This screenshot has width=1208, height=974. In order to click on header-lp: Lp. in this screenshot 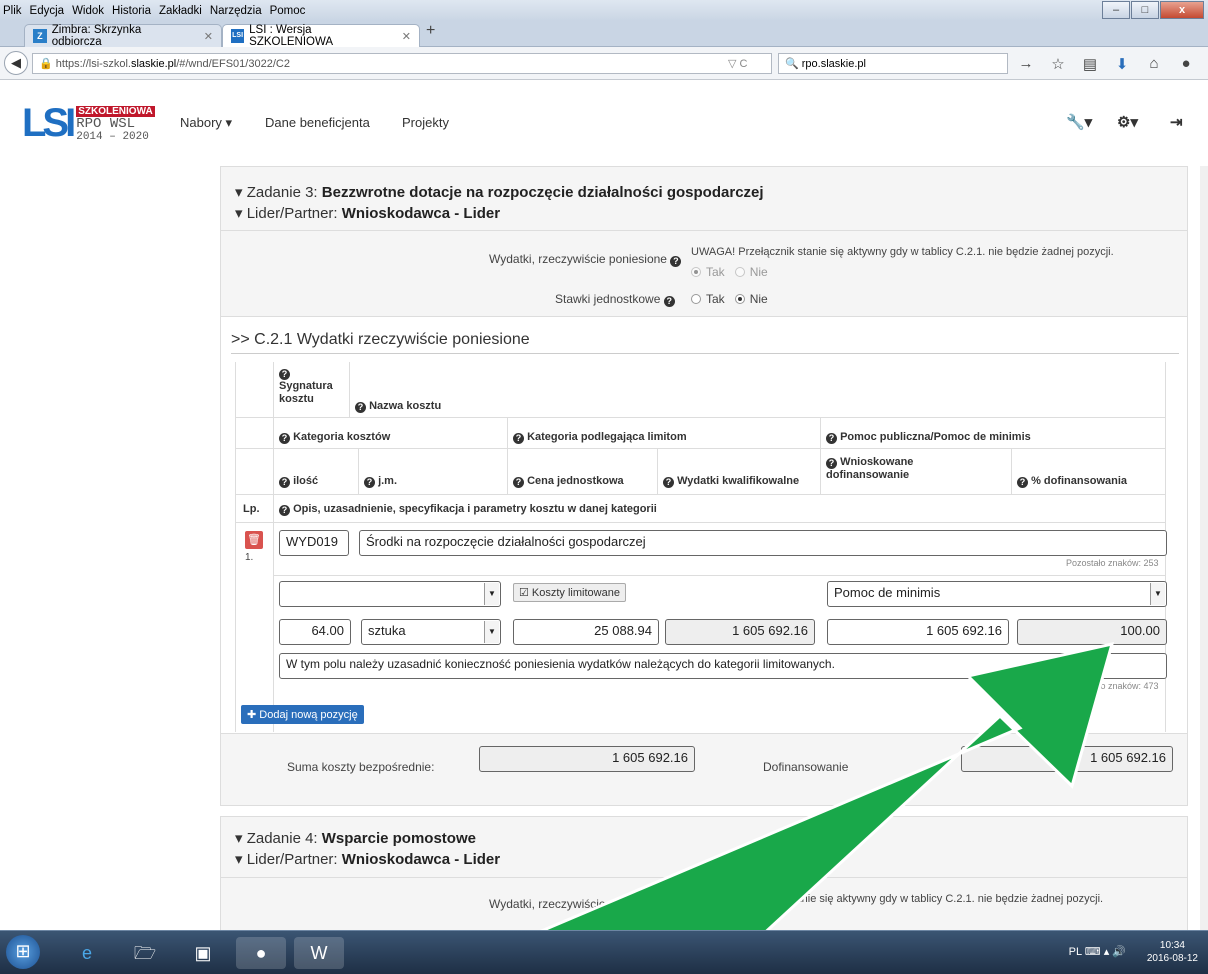, I will do `click(251, 509)`.